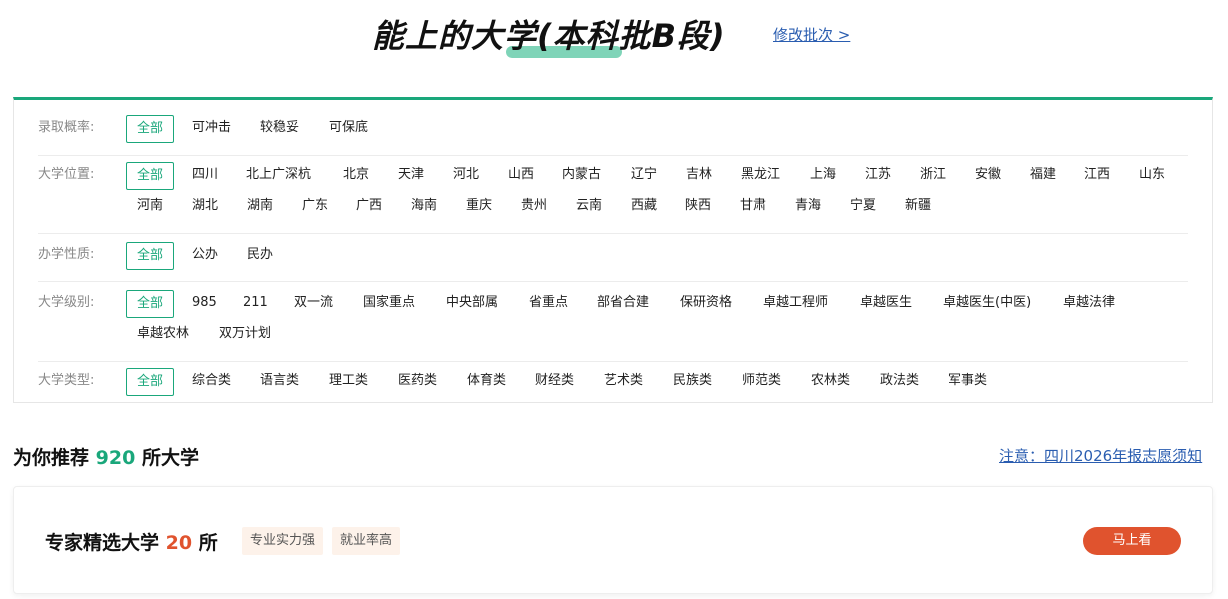 Image resolution: width=1228 pixels, height=599 pixels. What do you see at coordinates (698, 207) in the screenshot?
I see `filter-option: 陕西` at bounding box center [698, 207].